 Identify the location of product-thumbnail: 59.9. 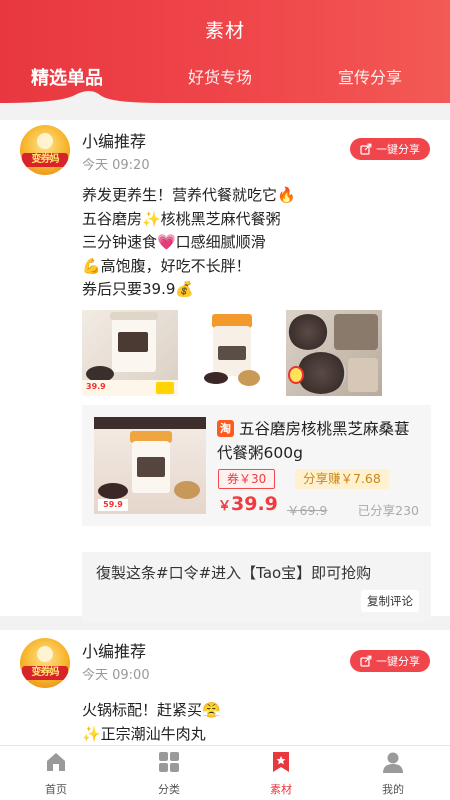
(150, 465).